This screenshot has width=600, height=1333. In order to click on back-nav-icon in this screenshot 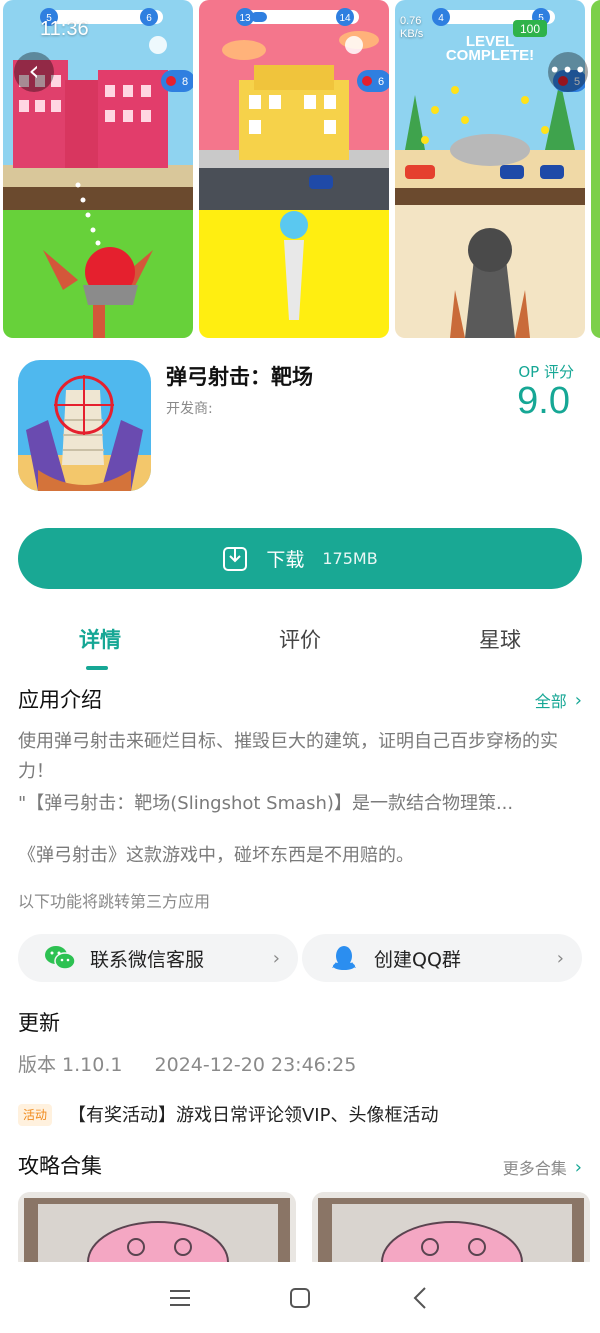, I will do `click(419, 1297)`.